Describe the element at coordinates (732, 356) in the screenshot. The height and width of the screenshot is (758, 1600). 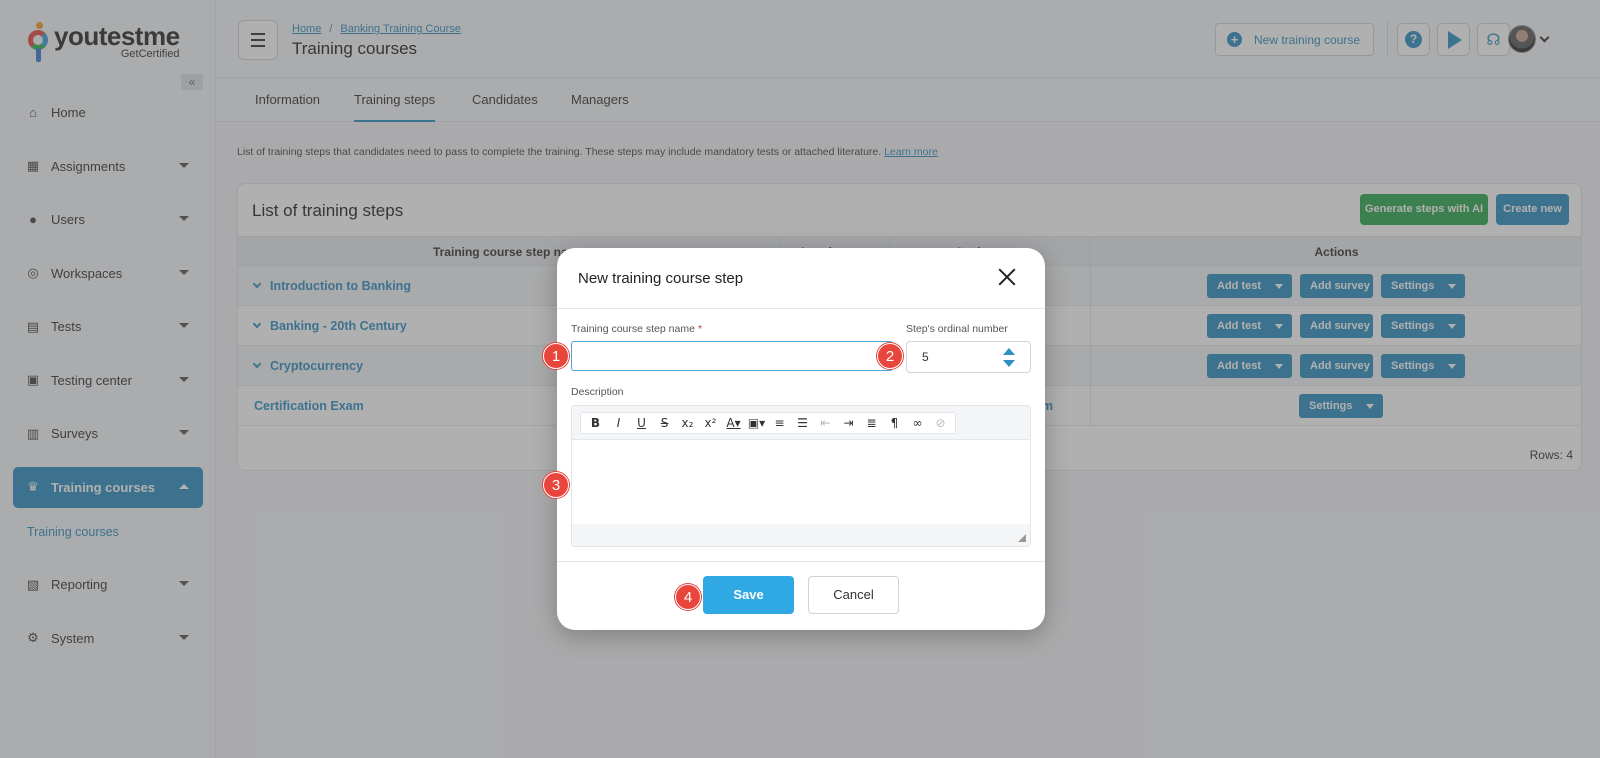
I see `step-name-input` at that location.